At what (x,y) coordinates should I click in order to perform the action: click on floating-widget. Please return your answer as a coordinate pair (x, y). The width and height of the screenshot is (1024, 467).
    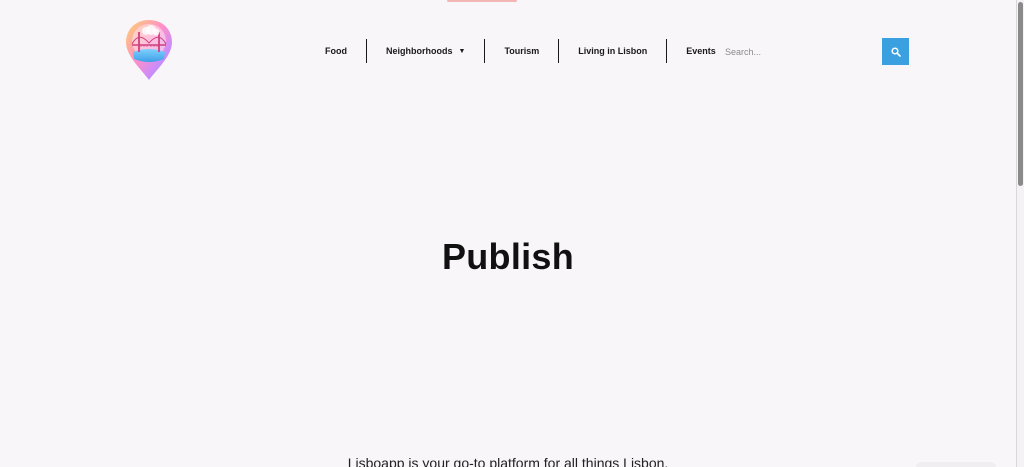
    Looking at the image, I should click on (956, 464).